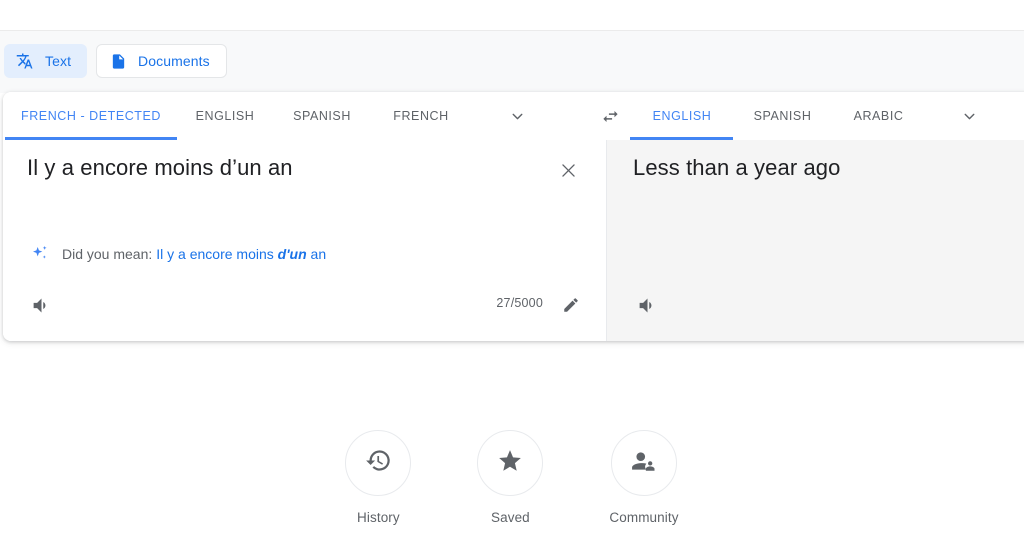 This screenshot has height=550, width=1024. What do you see at coordinates (174, 61) in the screenshot?
I see `mode-tab-documents-label: Documents` at bounding box center [174, 61].